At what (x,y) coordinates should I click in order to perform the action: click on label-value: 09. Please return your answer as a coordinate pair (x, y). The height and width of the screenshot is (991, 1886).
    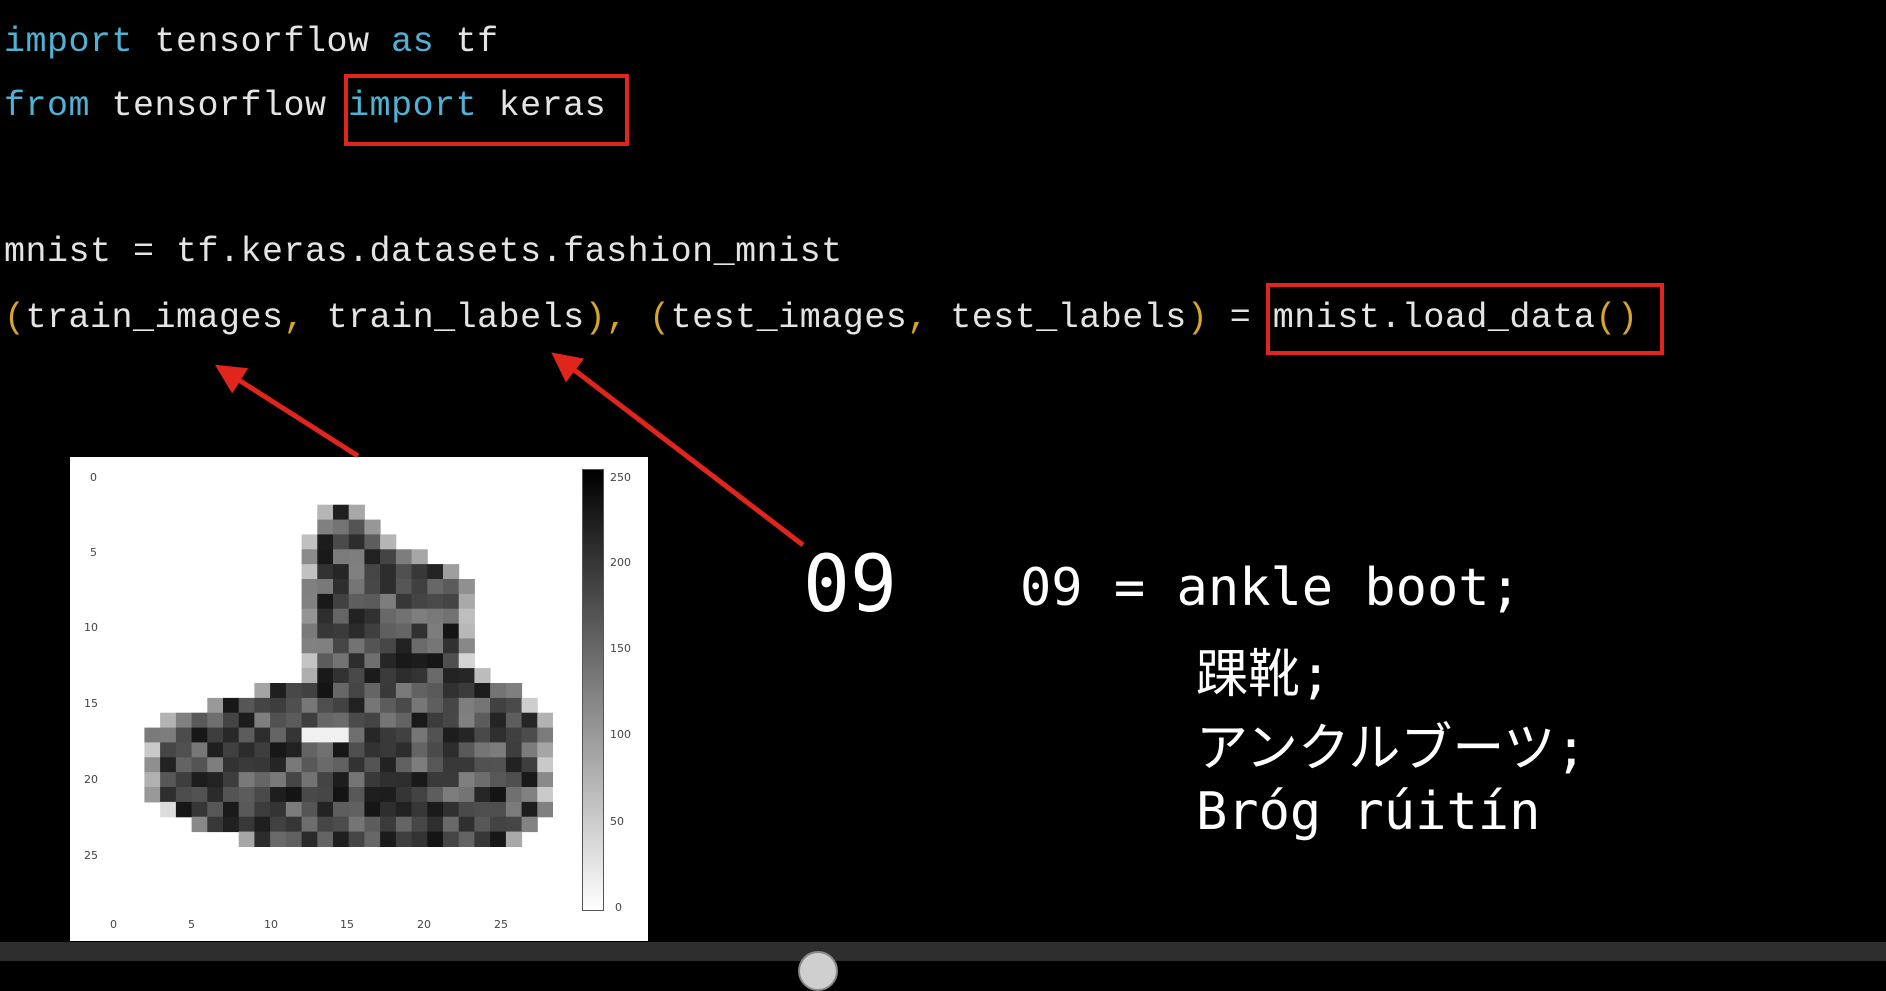
    Looking at the image, I should click on (850, 585).